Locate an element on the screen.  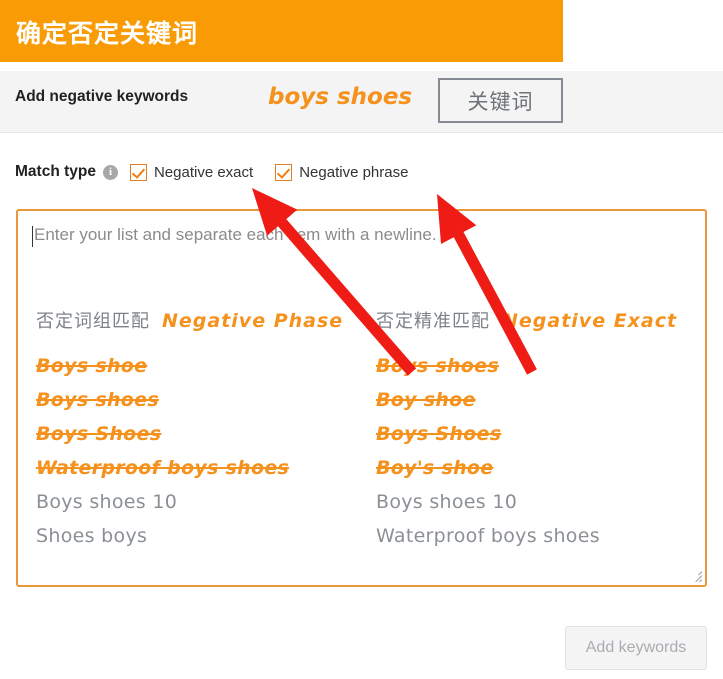
textarea-resize-handle is located at coordinates (695, 575).